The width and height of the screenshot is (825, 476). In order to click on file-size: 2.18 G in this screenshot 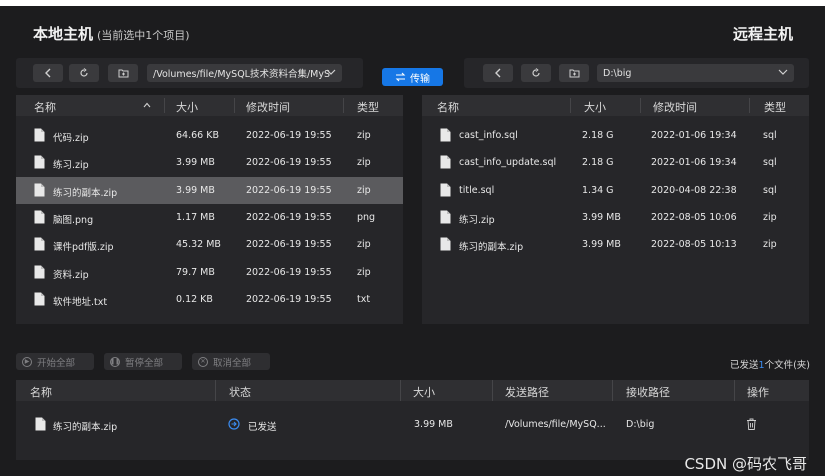, I will do `click(598, 135)`.